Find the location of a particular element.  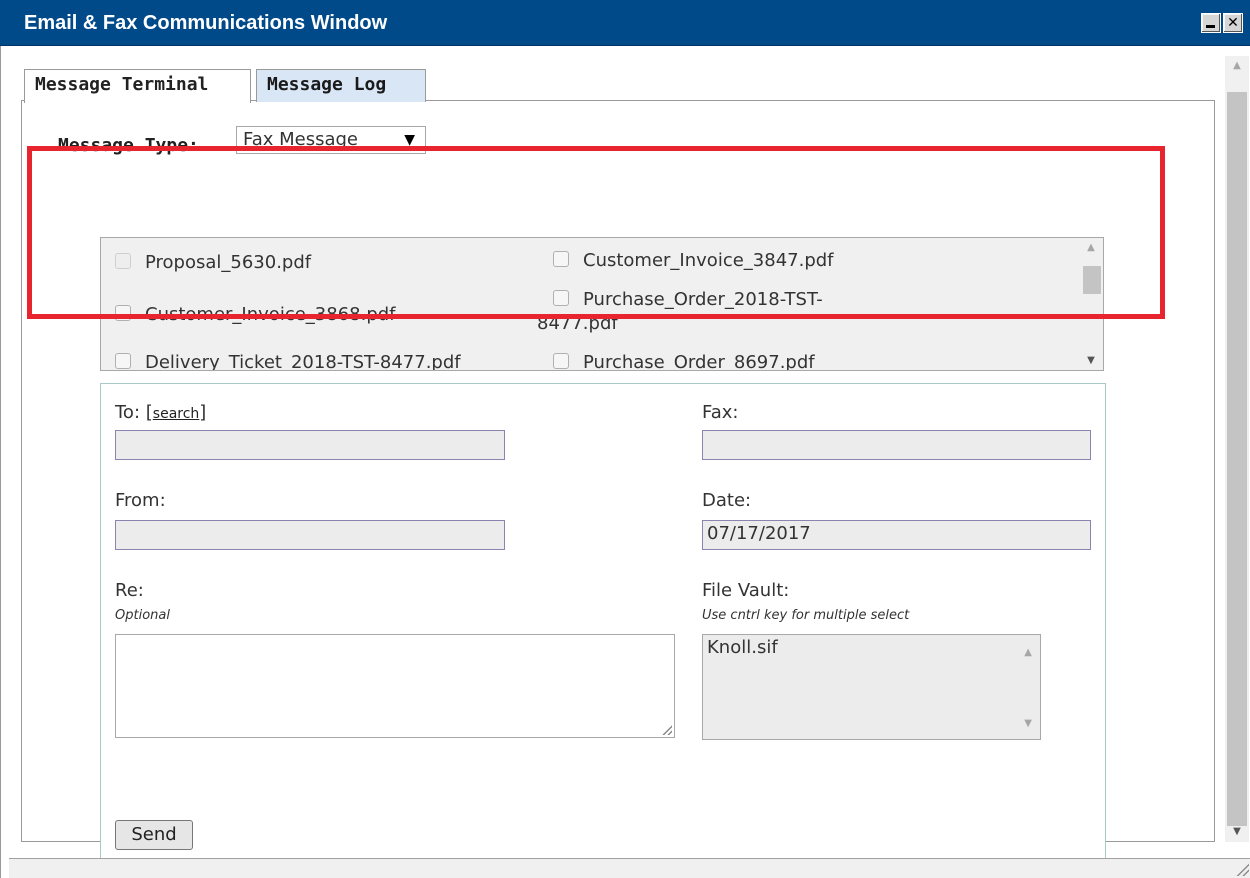

file-vault-item: Knoll.sif is located at coordinates (742, 647).